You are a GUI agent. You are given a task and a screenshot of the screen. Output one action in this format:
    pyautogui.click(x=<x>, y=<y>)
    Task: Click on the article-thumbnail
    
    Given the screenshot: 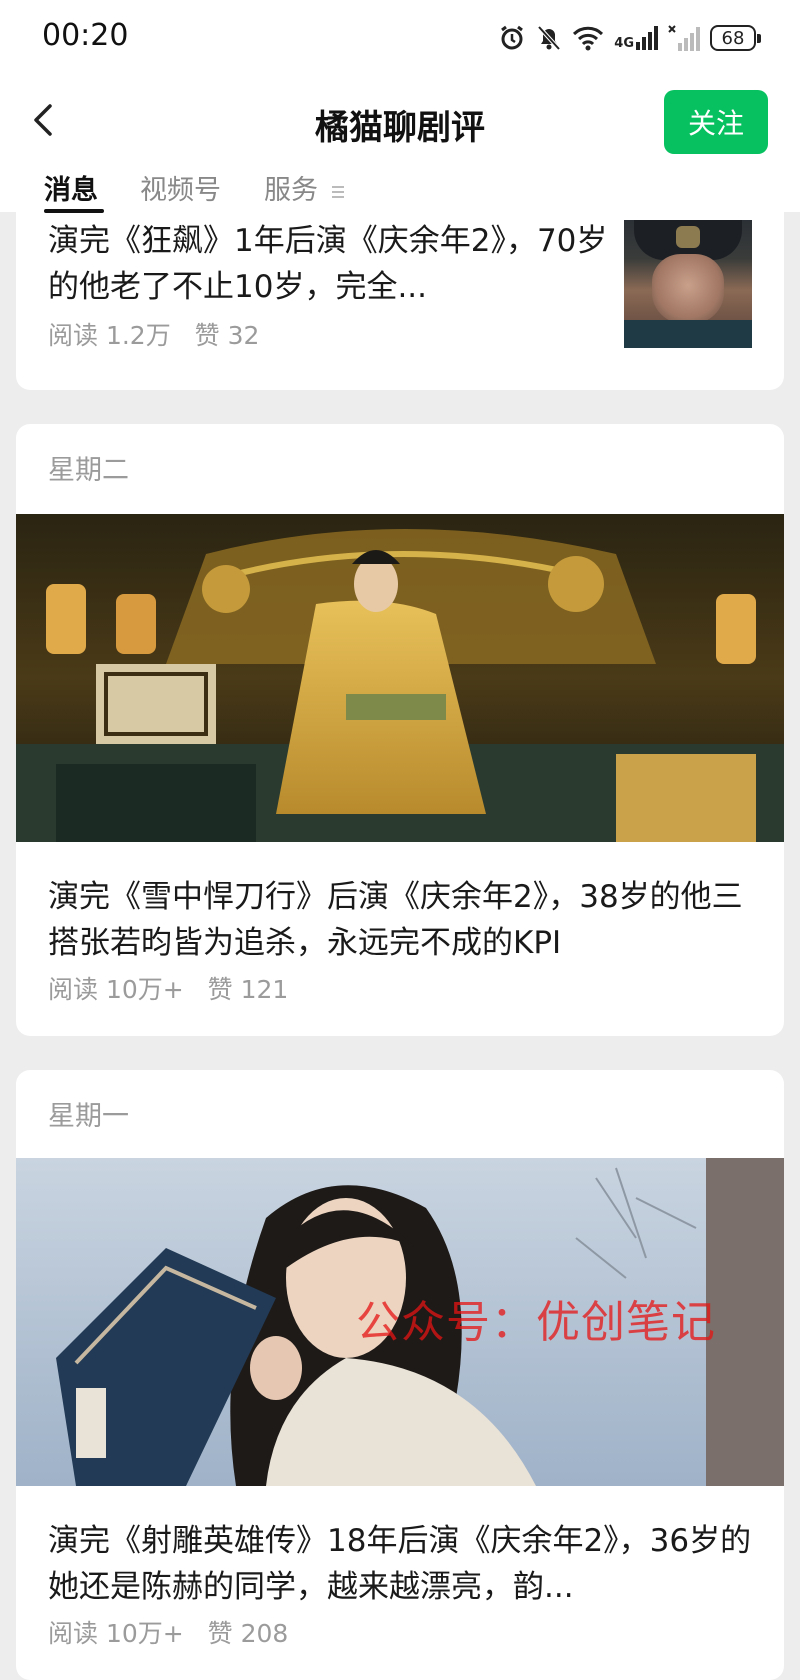 What is the action you would take?
    pyautogui.click(x=688, y=284)
    